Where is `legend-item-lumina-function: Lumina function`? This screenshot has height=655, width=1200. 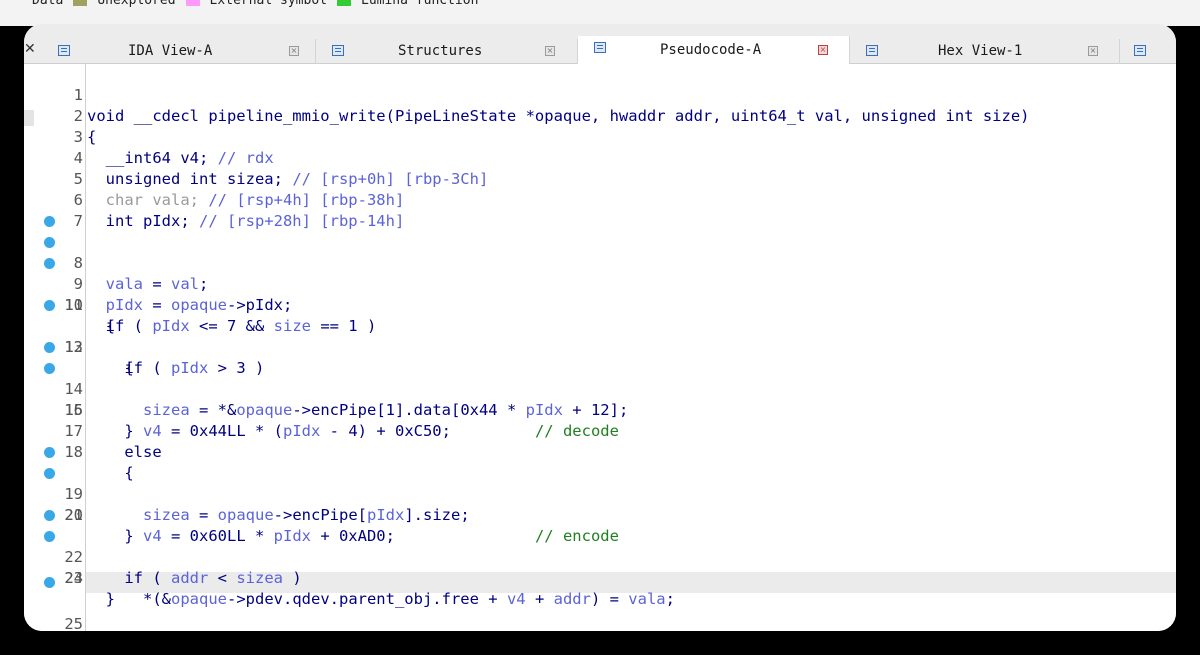 legend-item-lumina-function: Lumina function is located at coordinates (407, 4).